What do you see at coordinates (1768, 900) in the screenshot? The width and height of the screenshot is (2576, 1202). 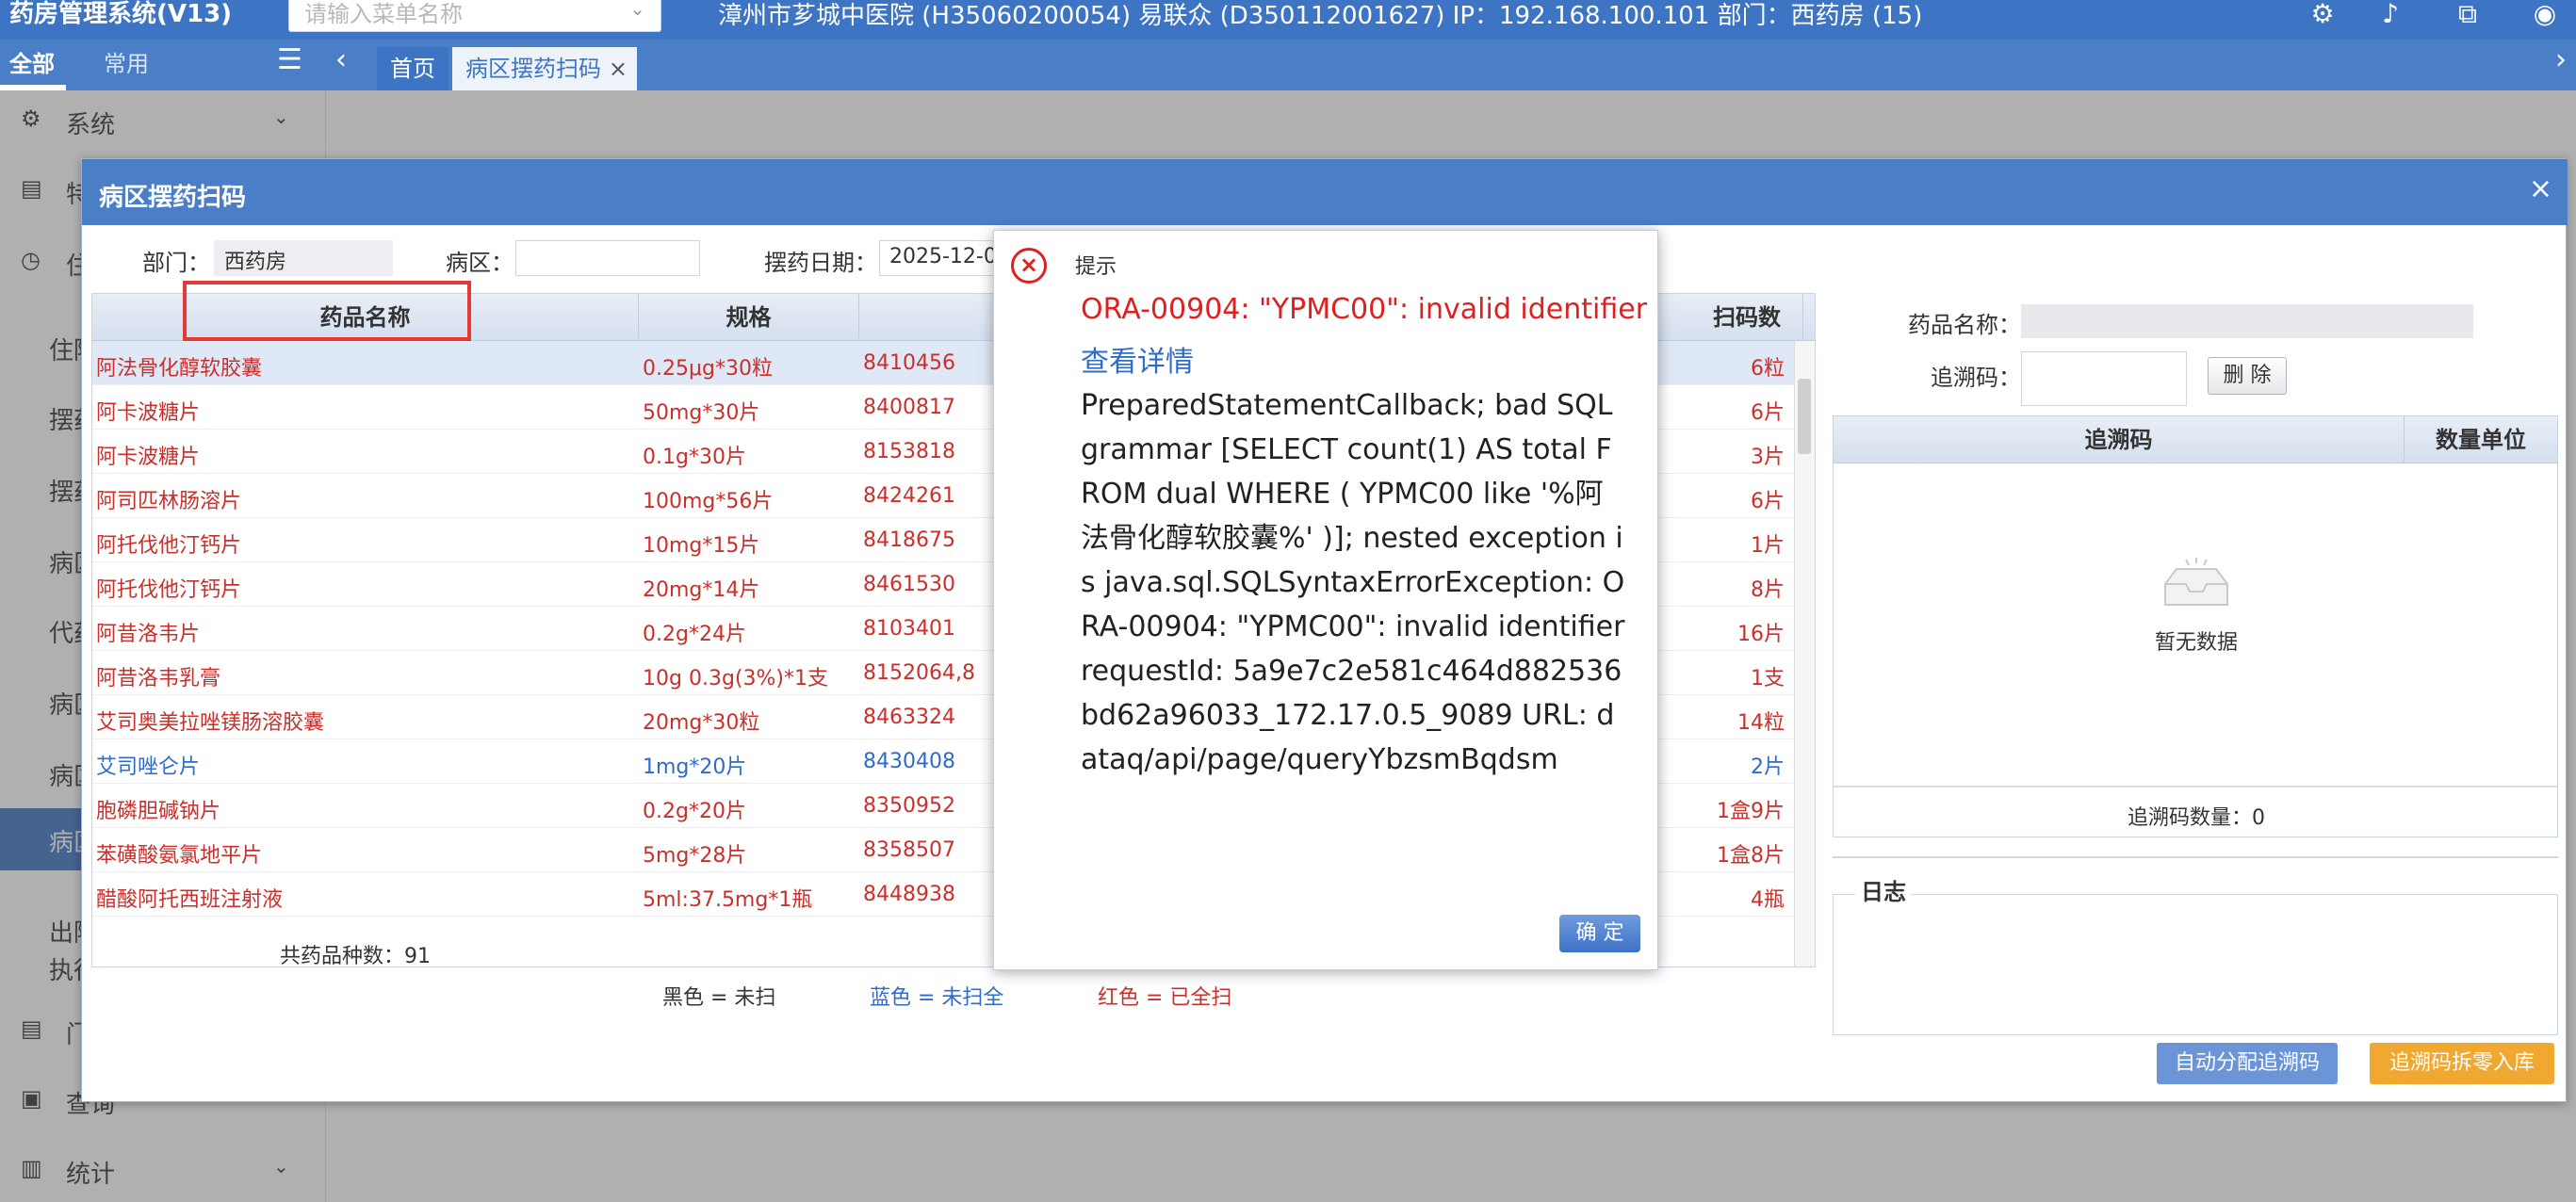 I see `cell-scan-qty: 4瓶` at bounding box center [1768, 900].